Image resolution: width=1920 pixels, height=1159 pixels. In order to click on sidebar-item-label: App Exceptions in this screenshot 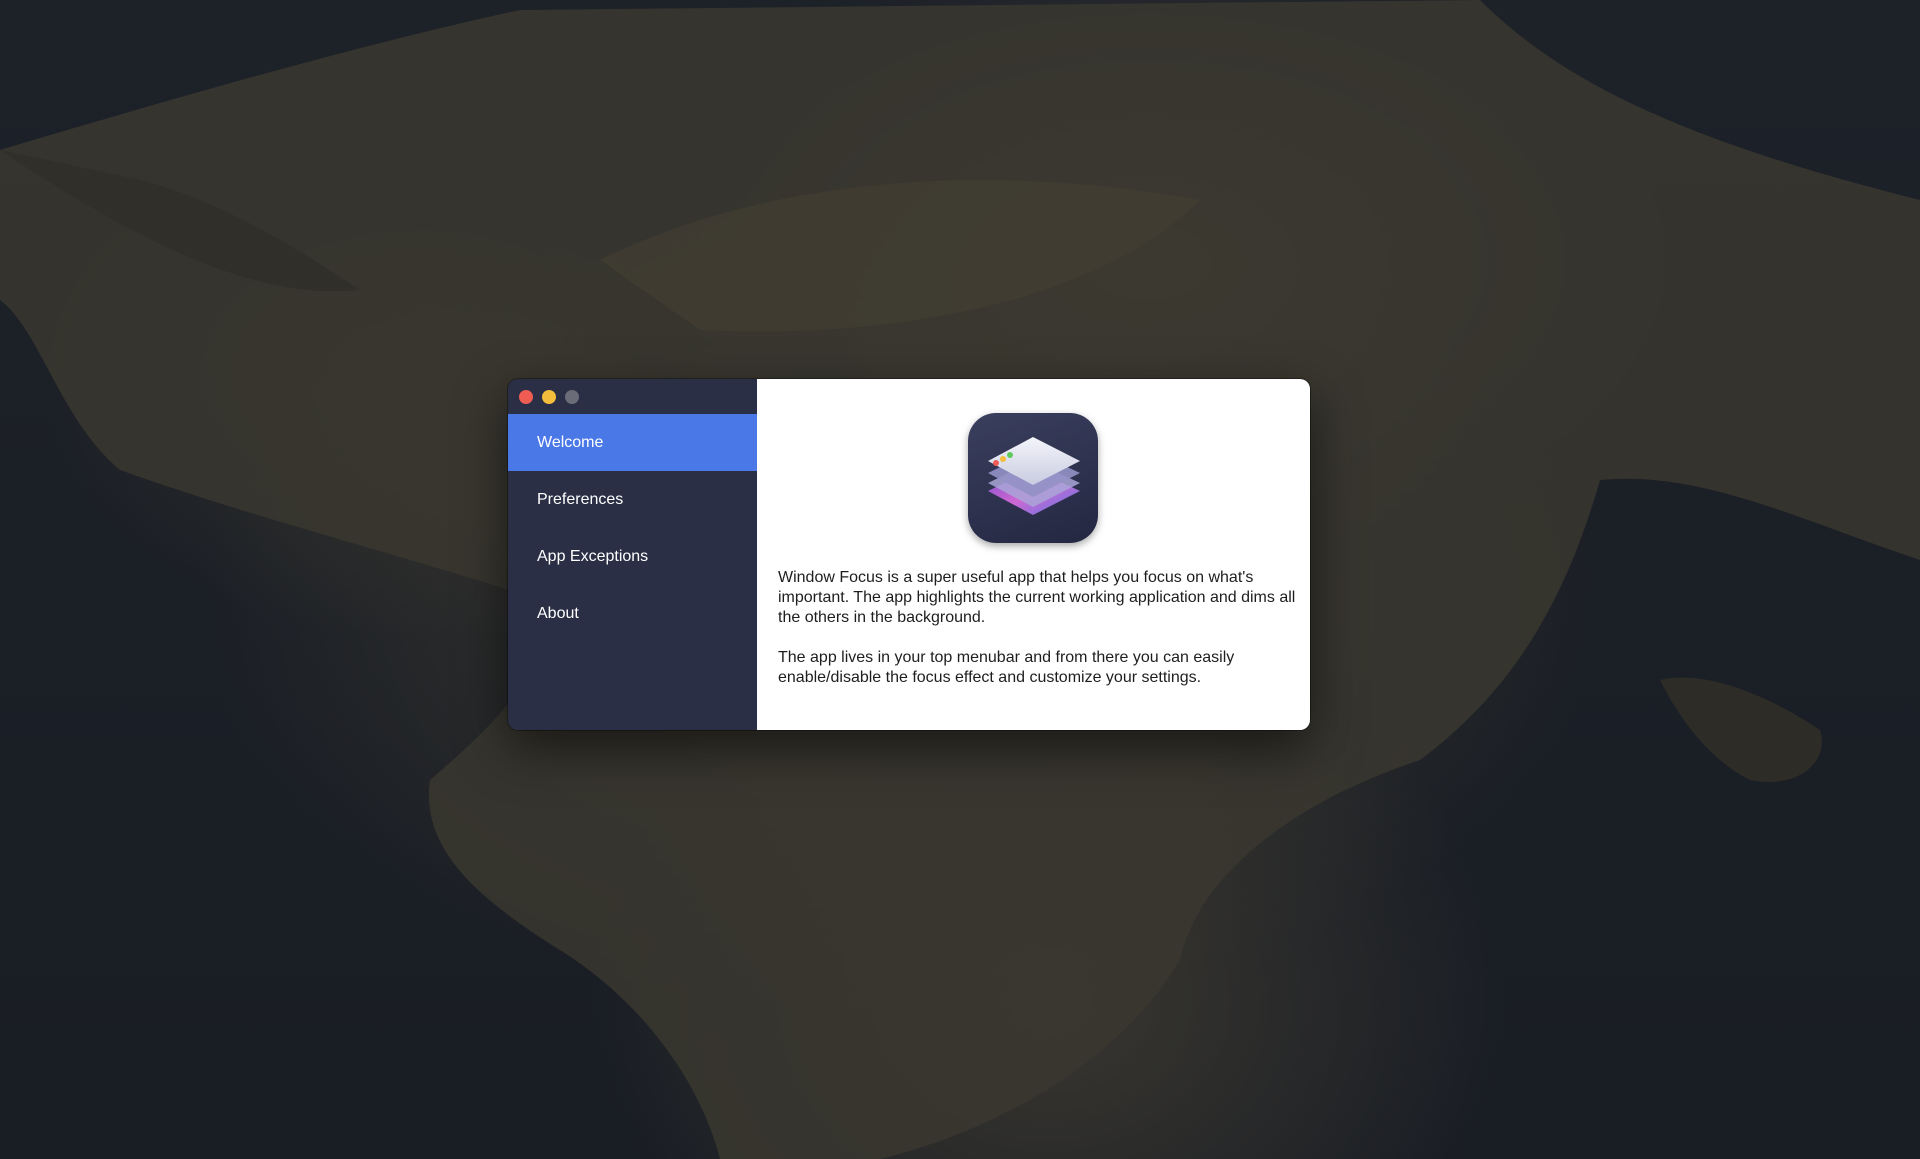, I will do `click(593, 556)`.